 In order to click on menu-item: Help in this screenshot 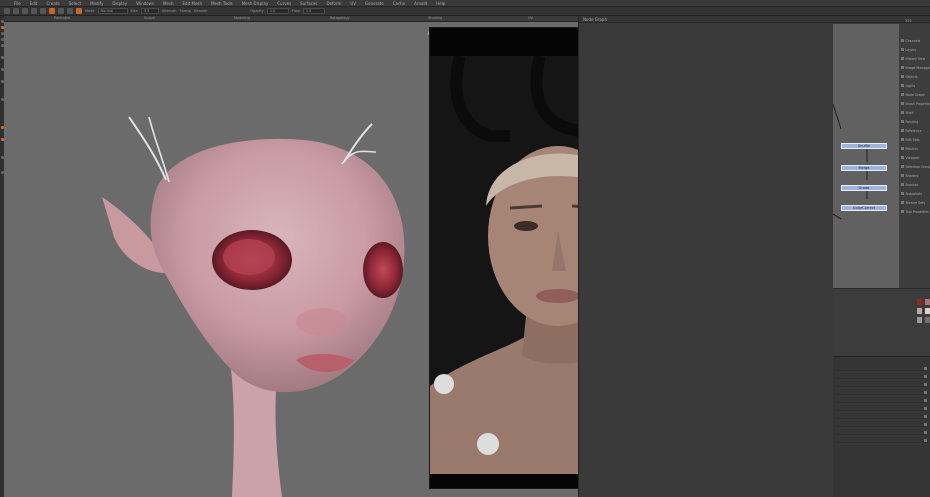, I will do `click(440, 3)`.